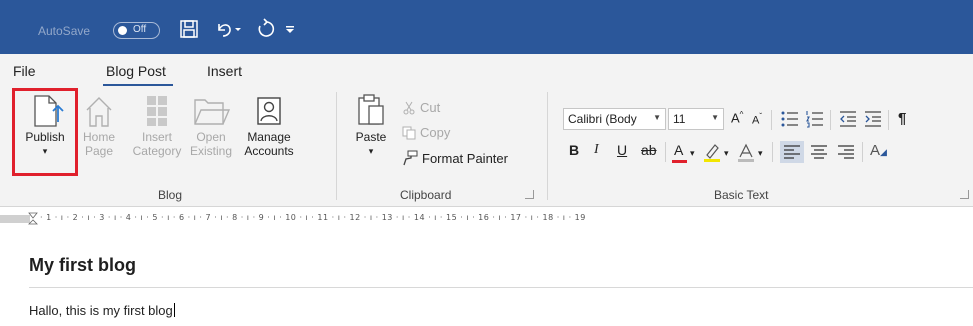  I want to click on tab-insert: Insert, so click(224, 71).